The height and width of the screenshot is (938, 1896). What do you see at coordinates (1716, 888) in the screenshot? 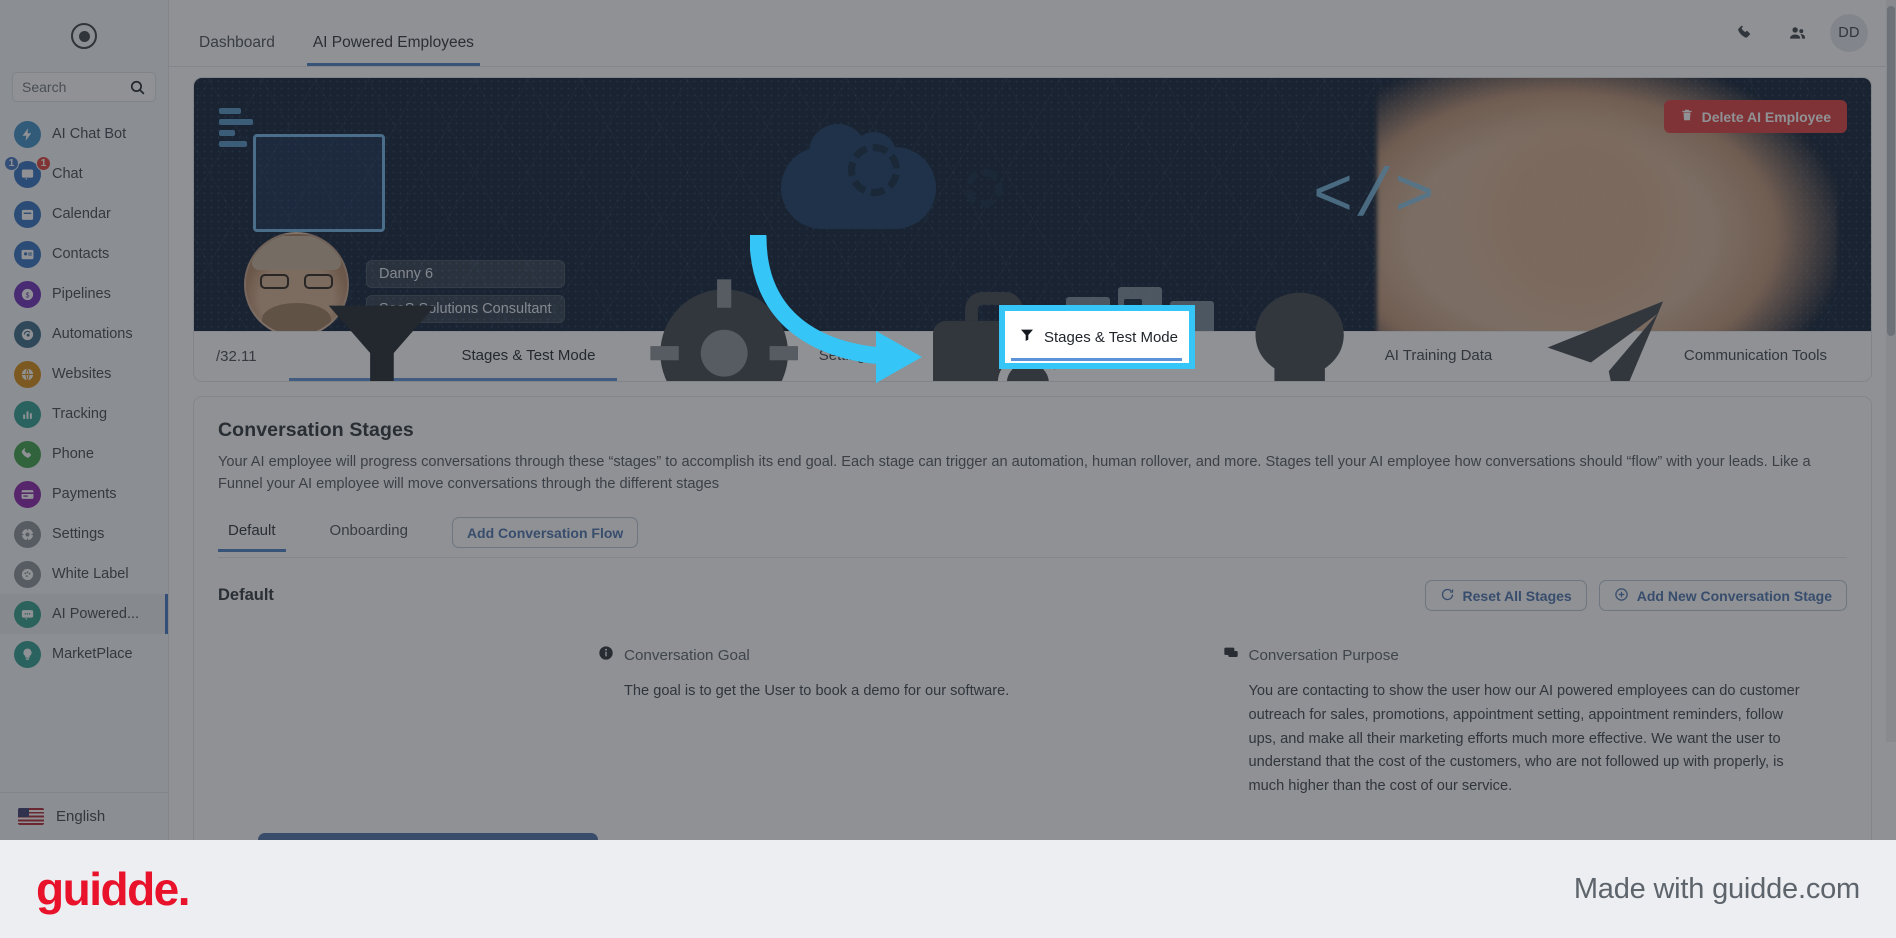
I see `made-with-guidde-label: Made with guidde.com` at bounding box center [1716, 888].